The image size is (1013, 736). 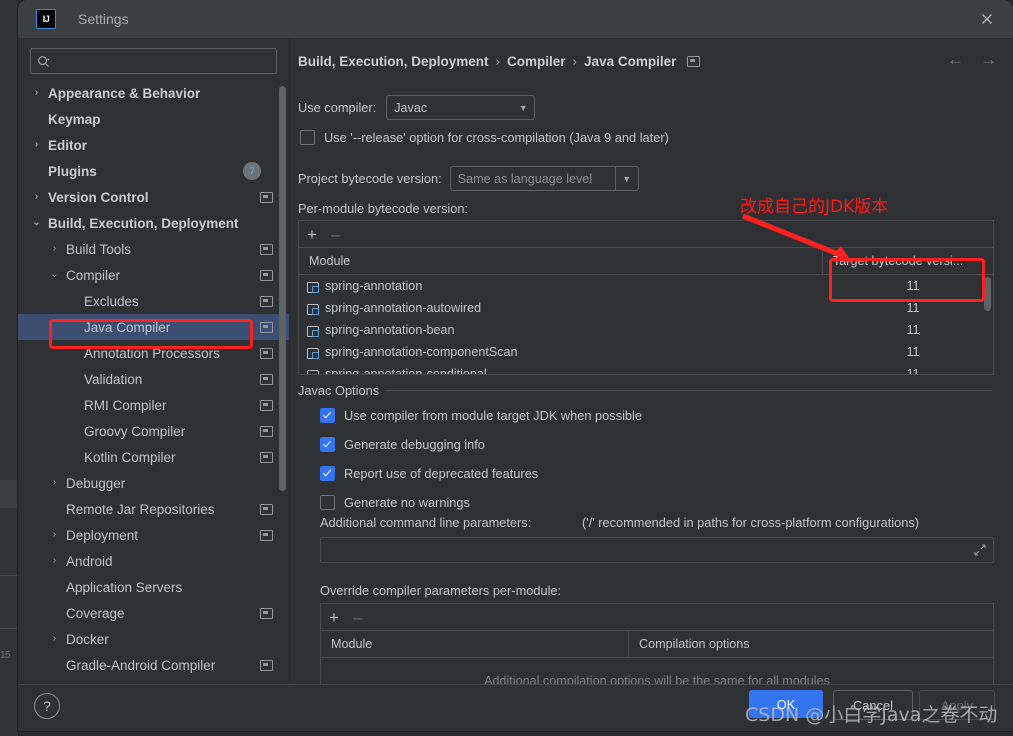 I want to click on project-settings-icon, so click(x=266, y=457).